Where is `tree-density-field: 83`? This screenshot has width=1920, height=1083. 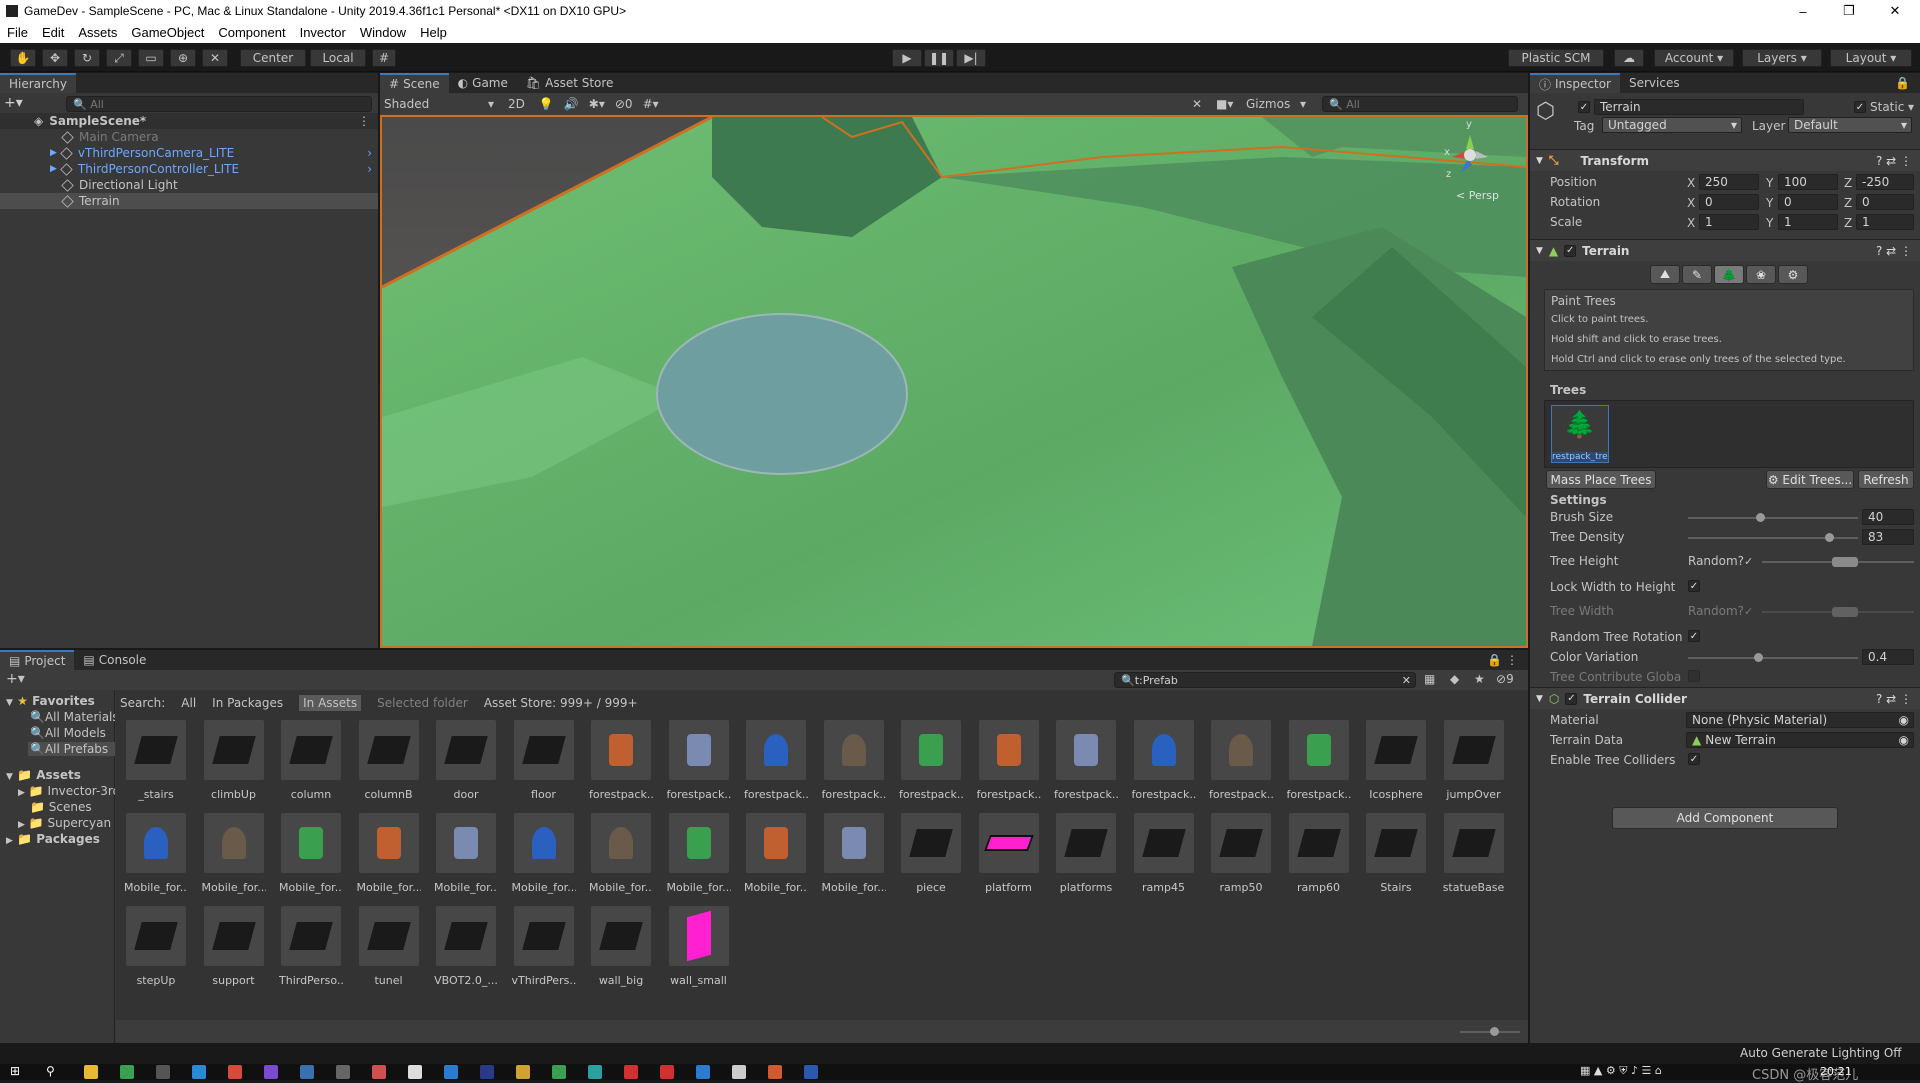 tree-density-field: 83 is located at coordinates (1888, 537).